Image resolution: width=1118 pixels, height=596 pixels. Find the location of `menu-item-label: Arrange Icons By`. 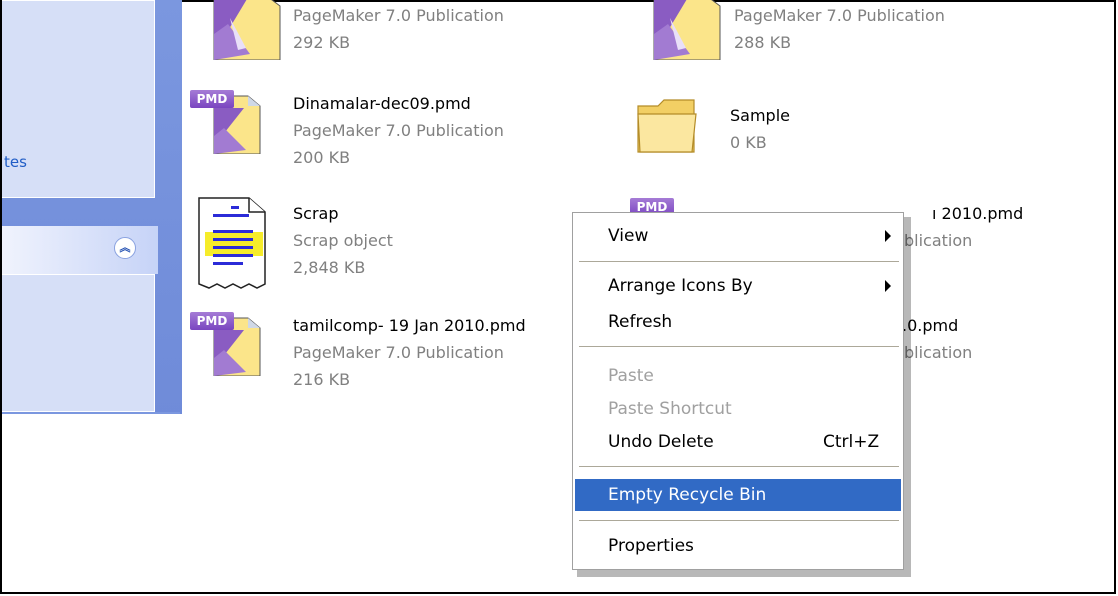

menu-item-label: Arrange Icons By is located at coordinates (680, 286).